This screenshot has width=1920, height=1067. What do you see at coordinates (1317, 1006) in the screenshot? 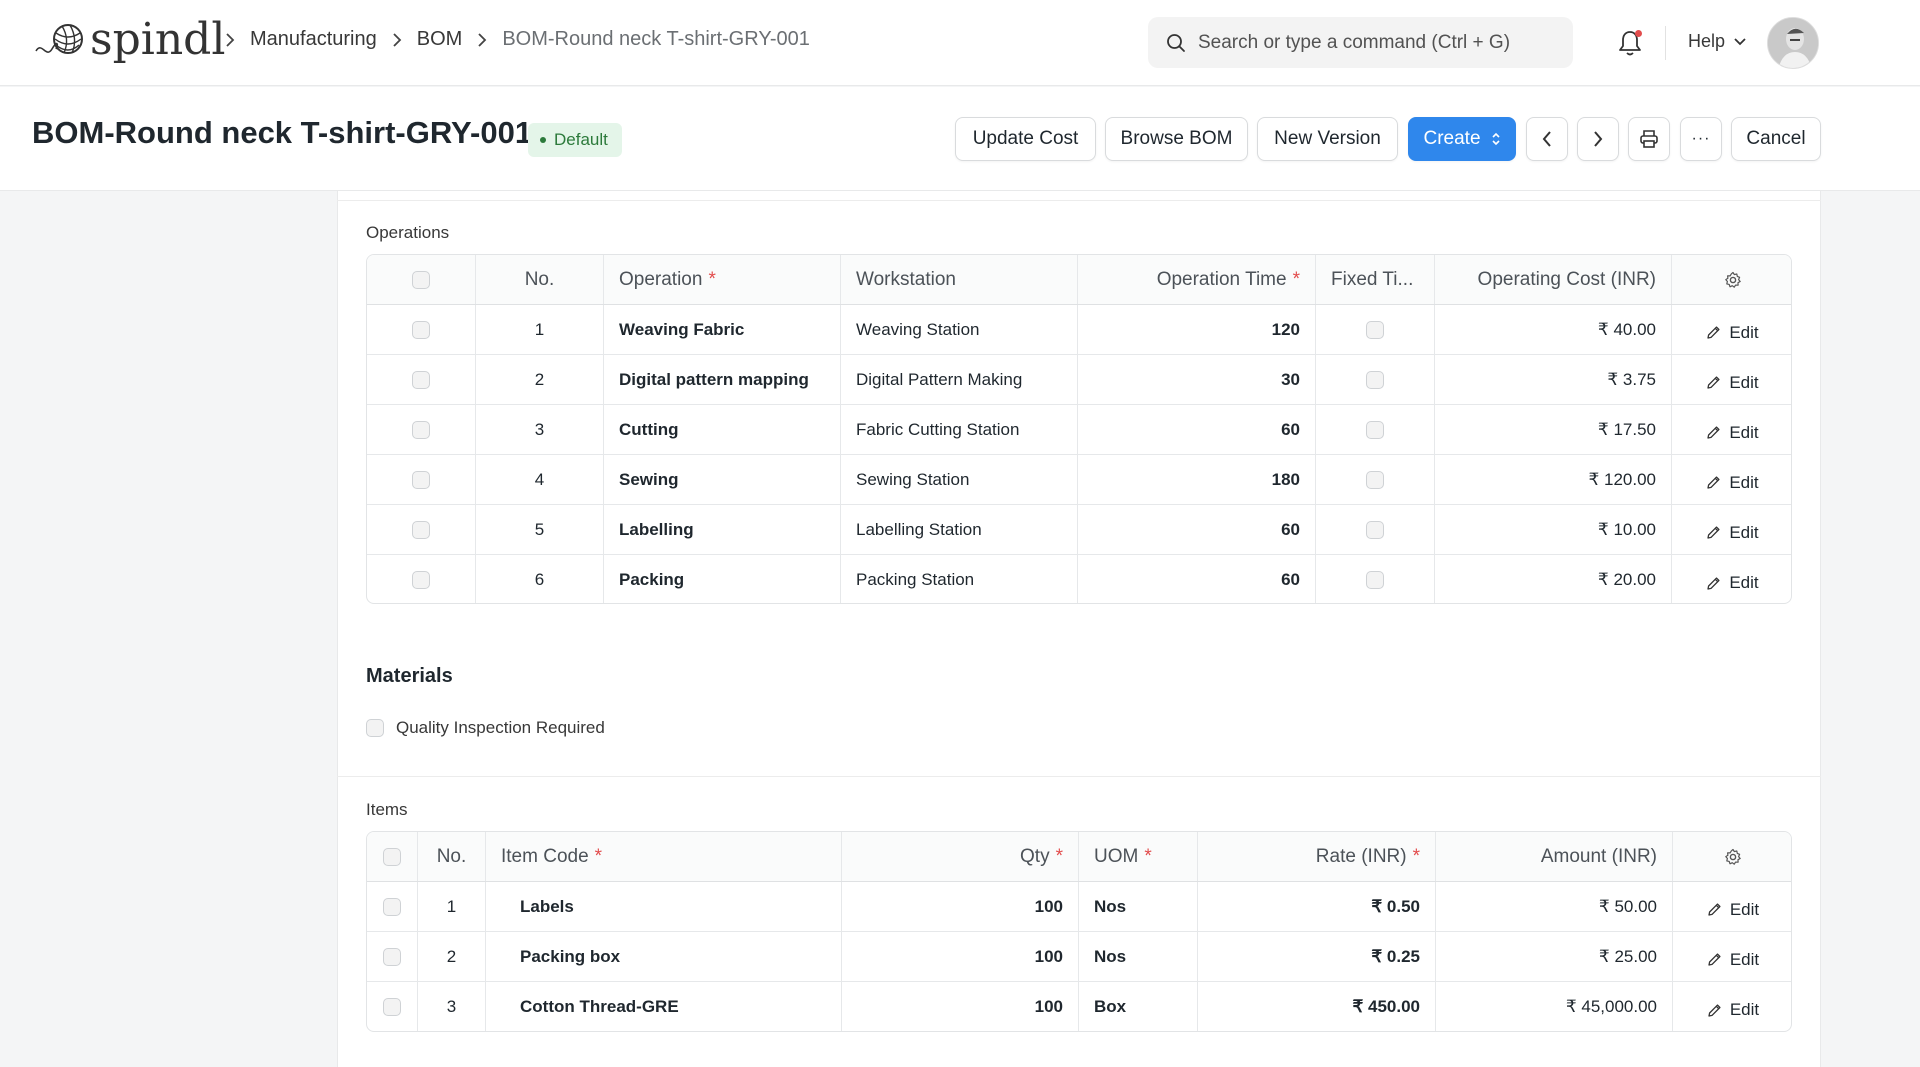
I see `item-rate: ₹ 450.00` at bounding box center [1317, 1006].